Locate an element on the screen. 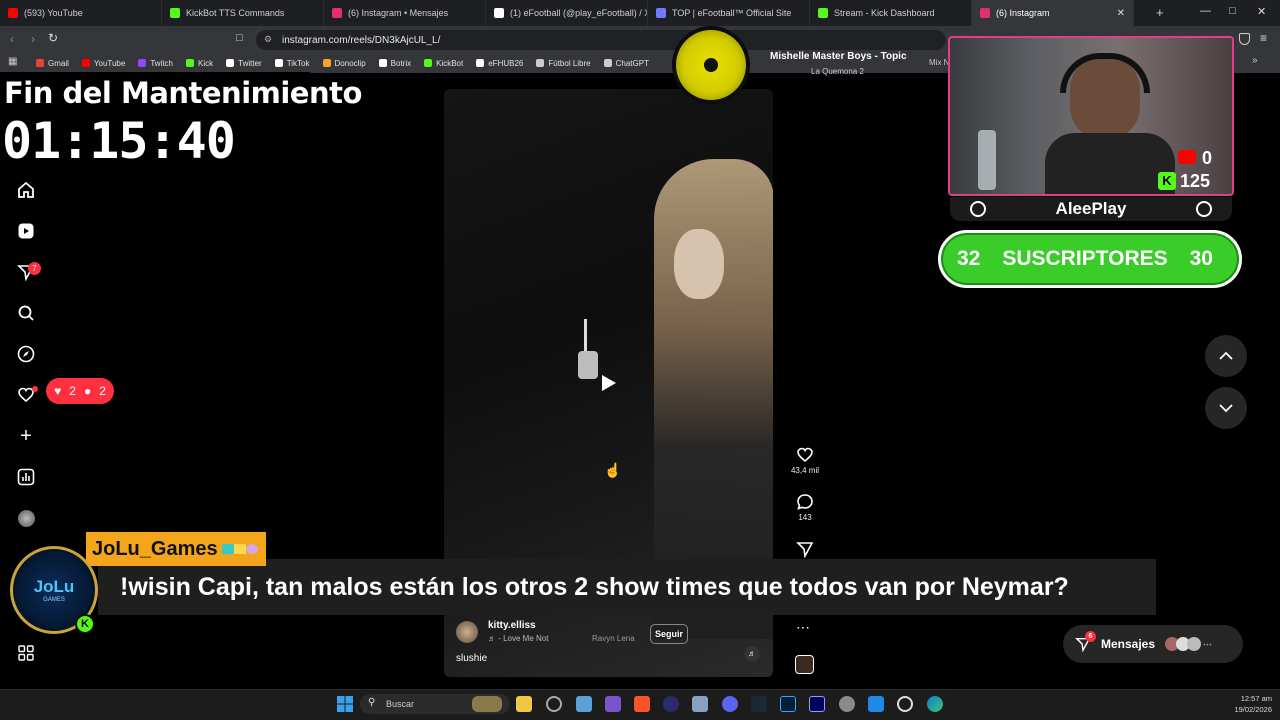 The width and height of the screenshot is (1280, 720). tab-label: KickBot TTS Commands is located at coordinates (235, 13).